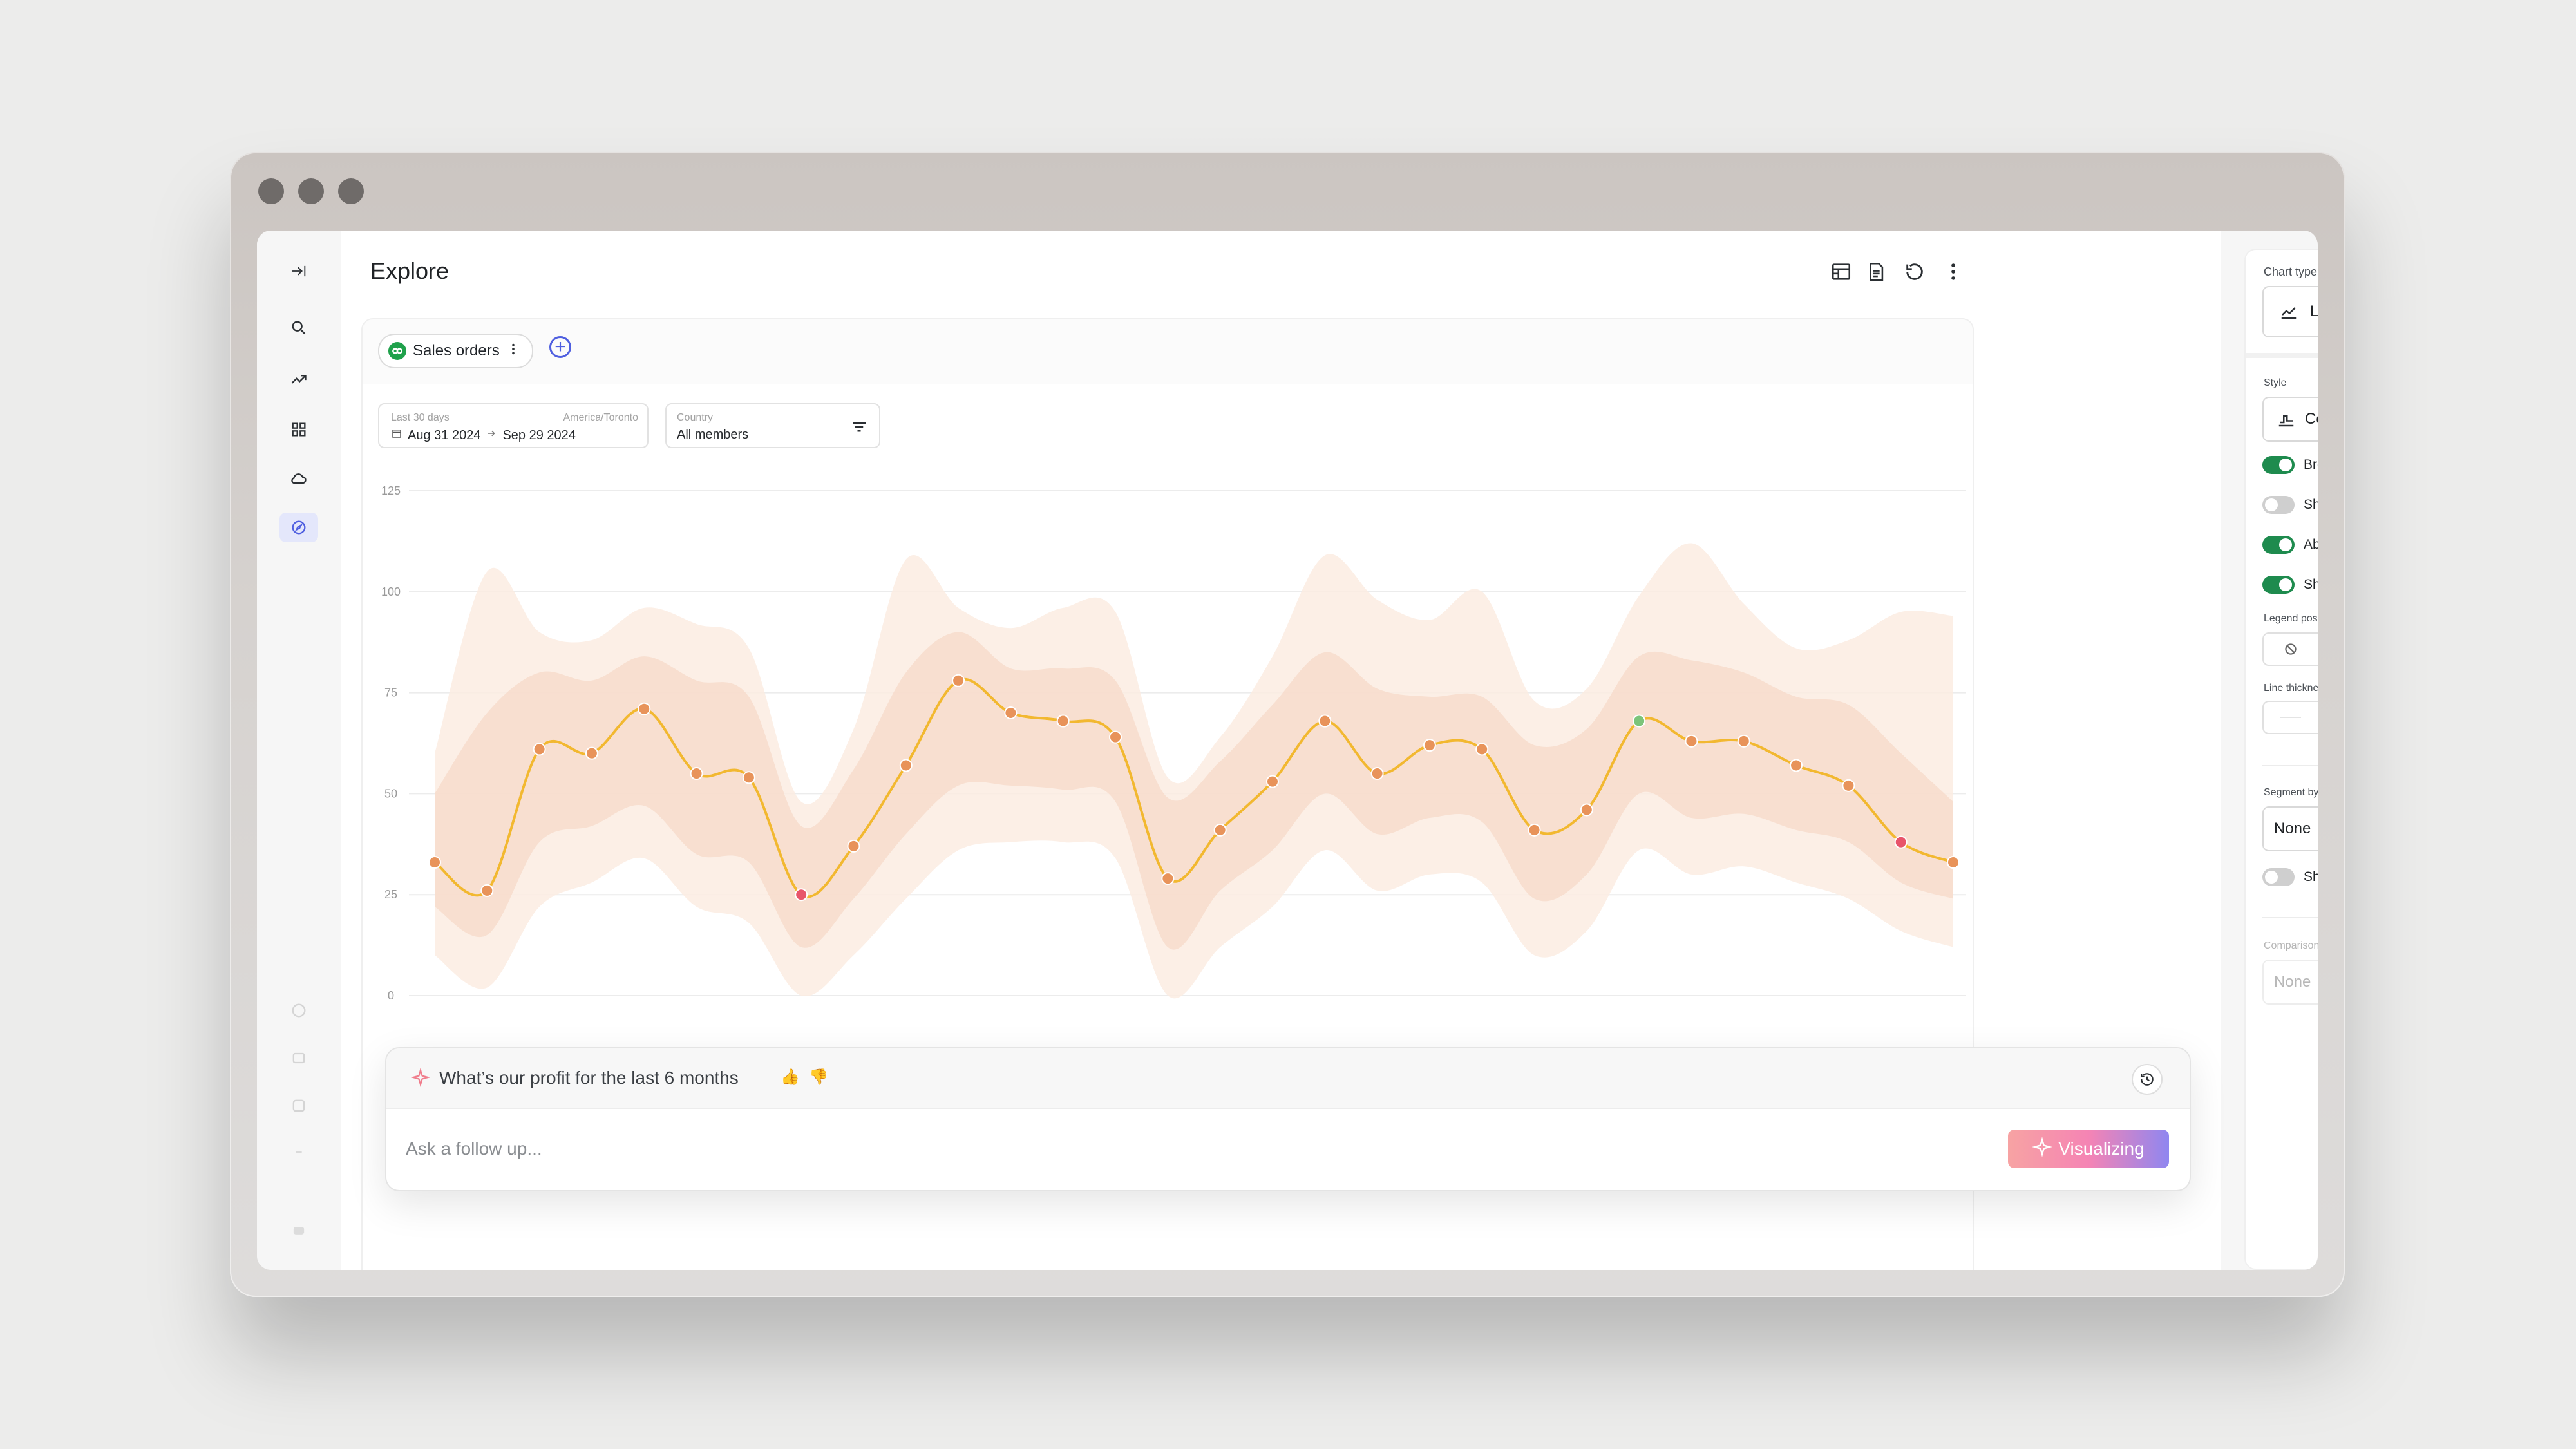  What do you see at coordinates (390, 793) in the screenshot?
I see `y-tick-label: 50` at bounding box center [390, 793].